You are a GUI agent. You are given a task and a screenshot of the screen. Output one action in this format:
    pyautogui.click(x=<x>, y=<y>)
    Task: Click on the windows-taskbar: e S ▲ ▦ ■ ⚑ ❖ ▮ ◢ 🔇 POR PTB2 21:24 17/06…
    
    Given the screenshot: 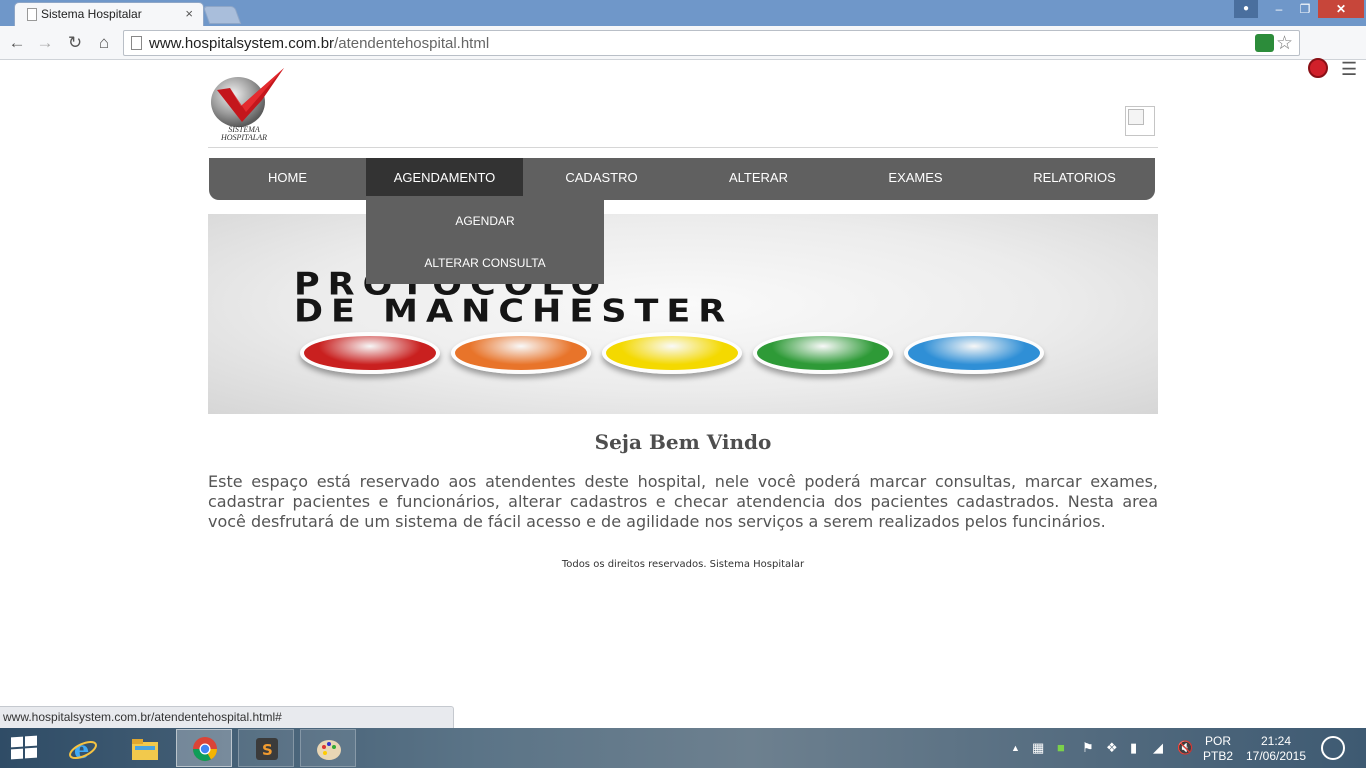 What is the action you would take?
    pyautogui.click(x=683, y=748)
    